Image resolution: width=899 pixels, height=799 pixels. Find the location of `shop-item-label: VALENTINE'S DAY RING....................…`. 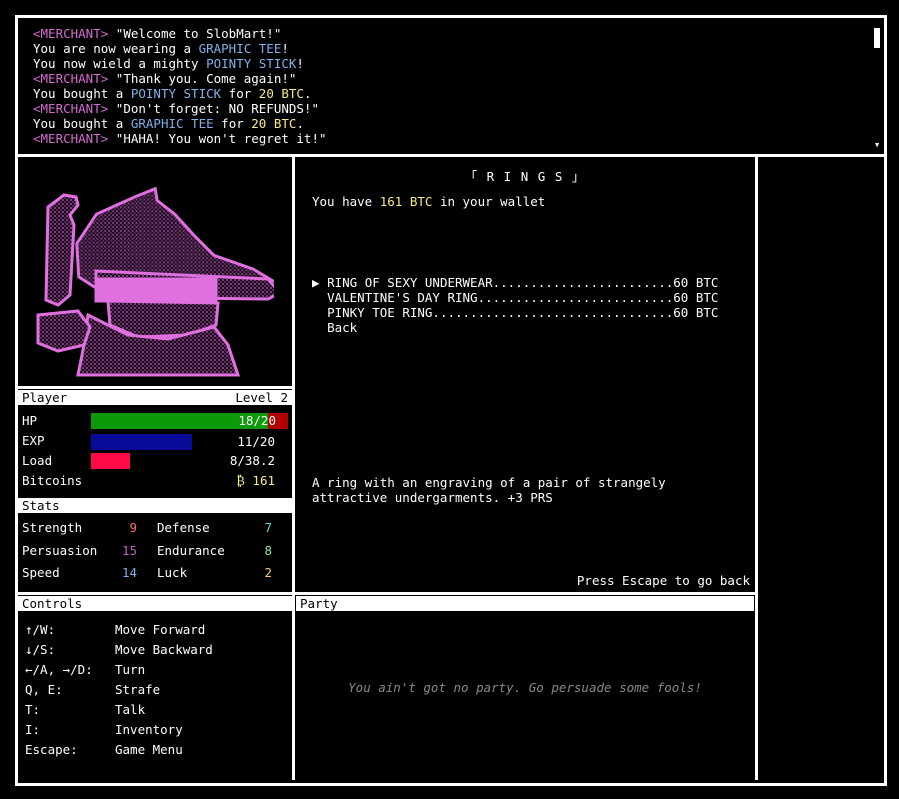

shop-item-label: VALENTINE'S DAY RING....................… is located at coordinates (523, 297).